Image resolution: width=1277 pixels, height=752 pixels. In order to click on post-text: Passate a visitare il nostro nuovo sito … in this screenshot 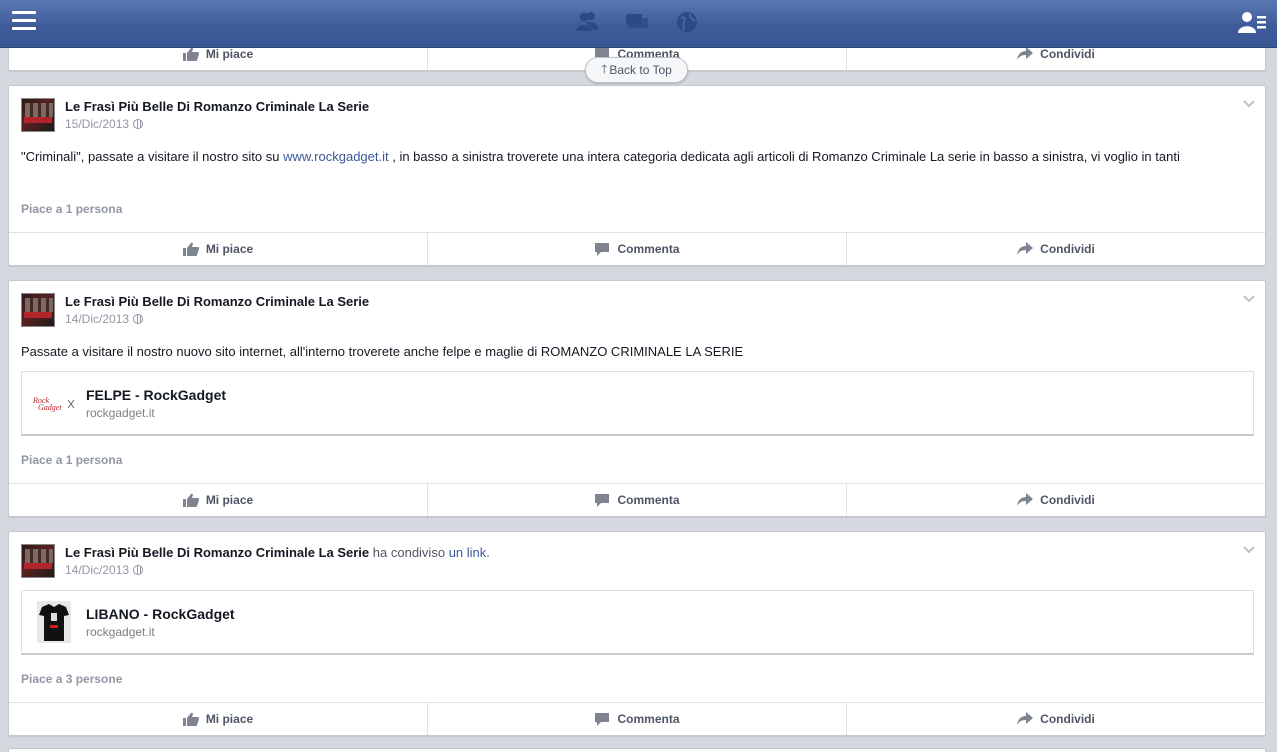, I will do `click(382, 351)`.